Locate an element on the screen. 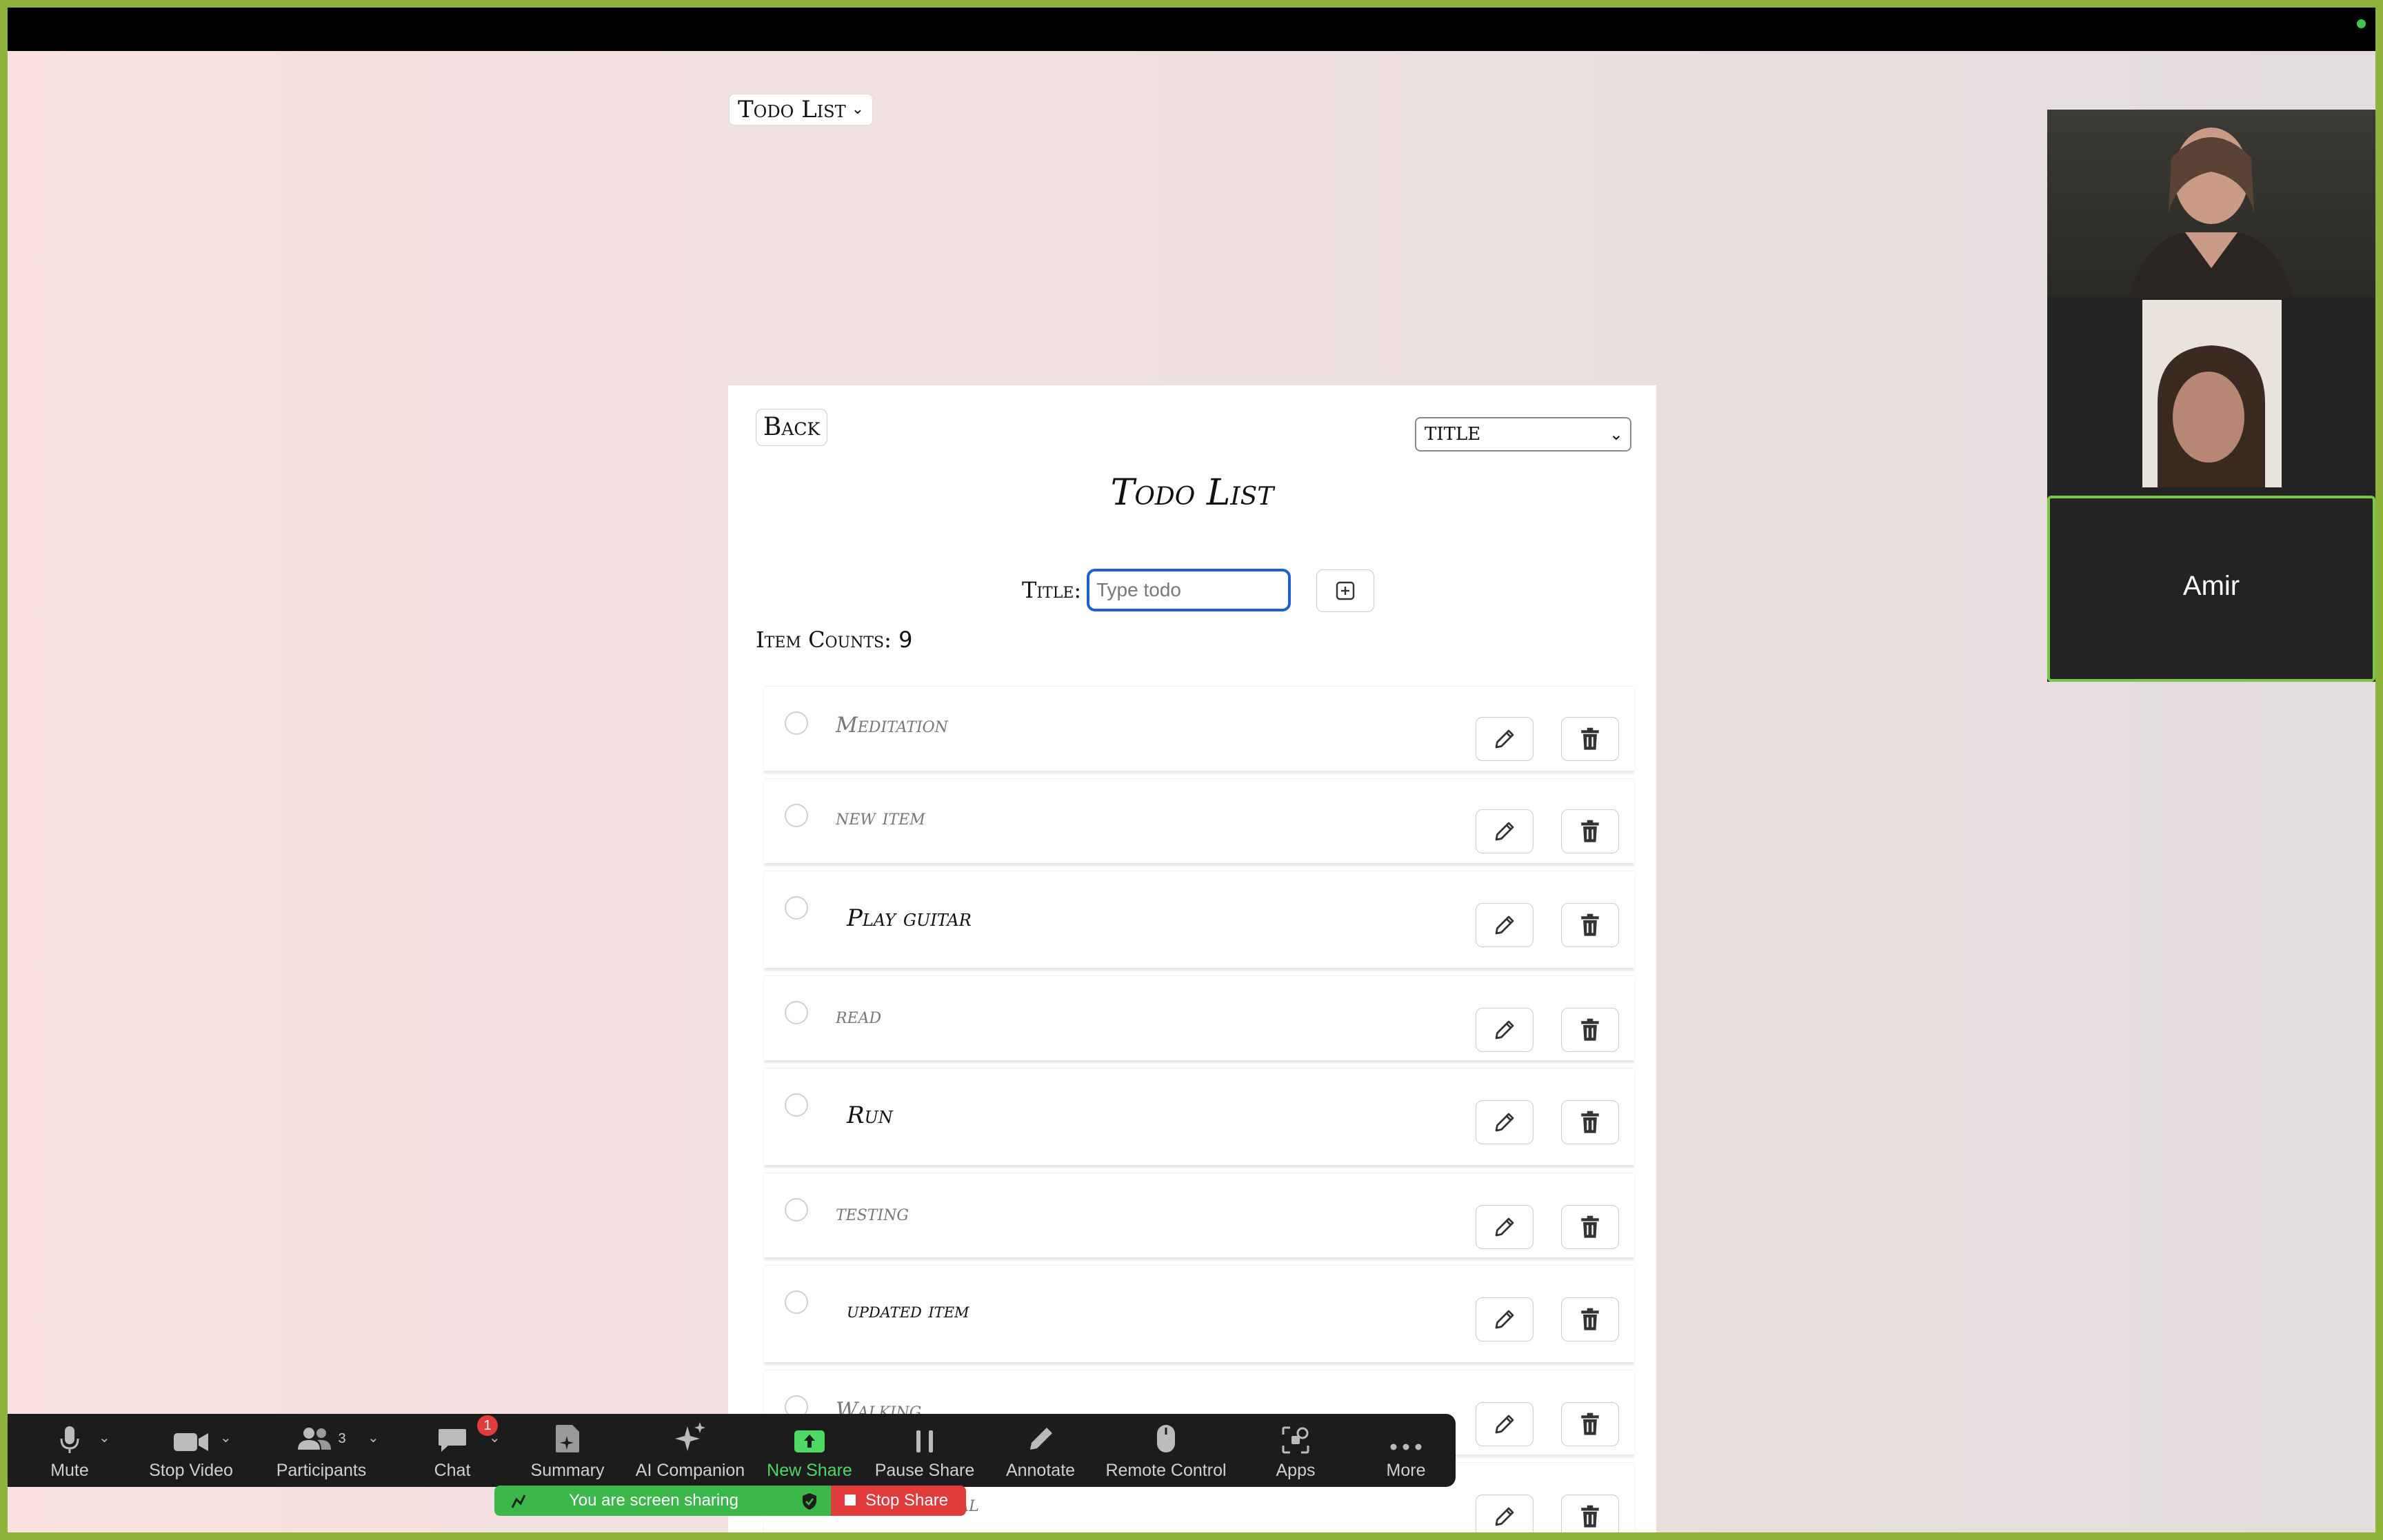  item-count: Item Counts: 9 is located at coordinates (834, 640).